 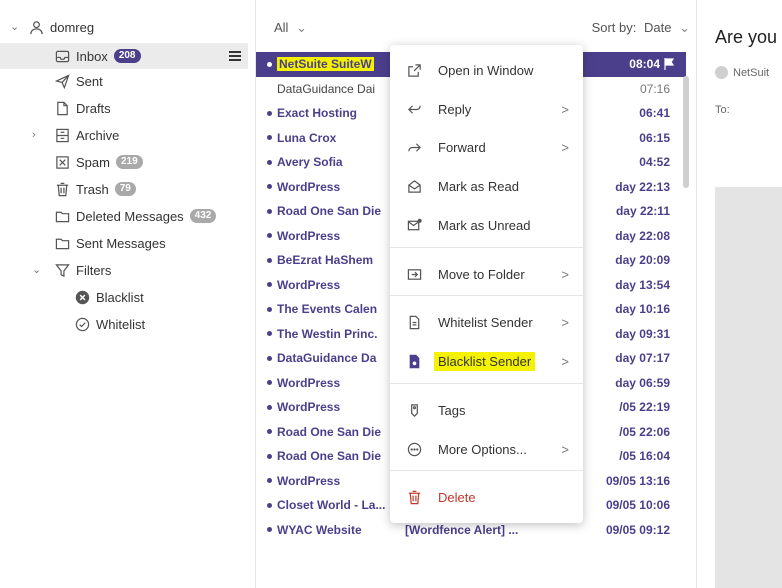 What do you see at coordinates (110, 243) in the screenshot?
I see `folder-sent-messages: Sent Messages` at bounding box center [110, 243].